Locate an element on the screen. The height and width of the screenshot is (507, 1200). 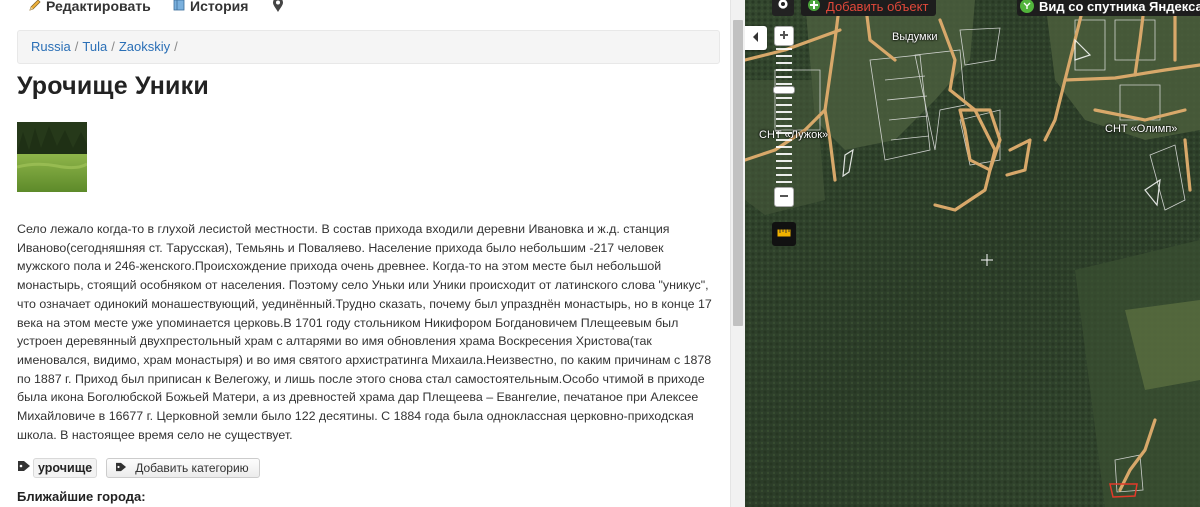
map-settings-button is located at coordinates (783, 8).